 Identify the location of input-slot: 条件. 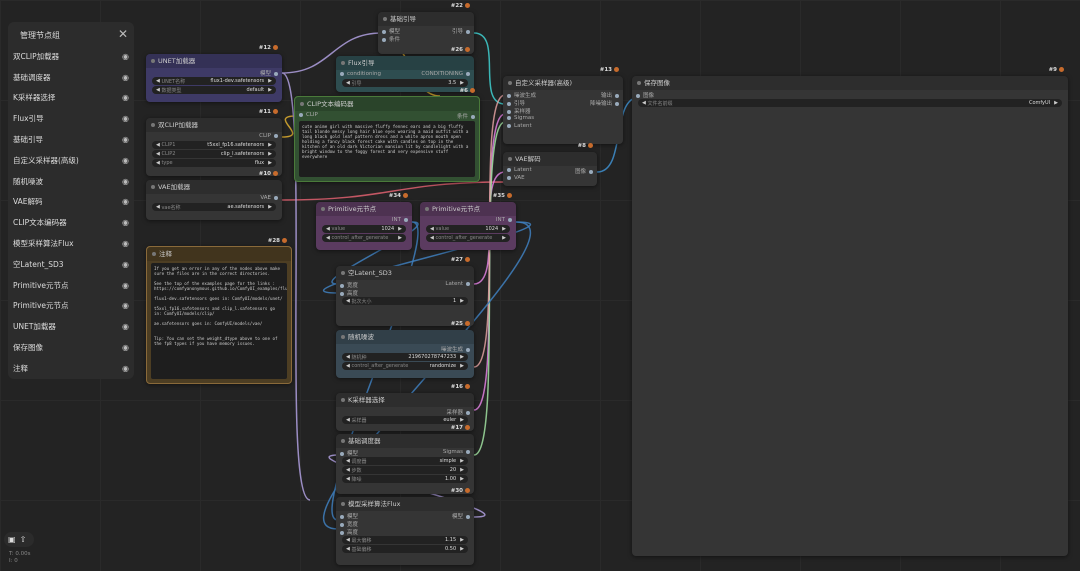
(391, 39).